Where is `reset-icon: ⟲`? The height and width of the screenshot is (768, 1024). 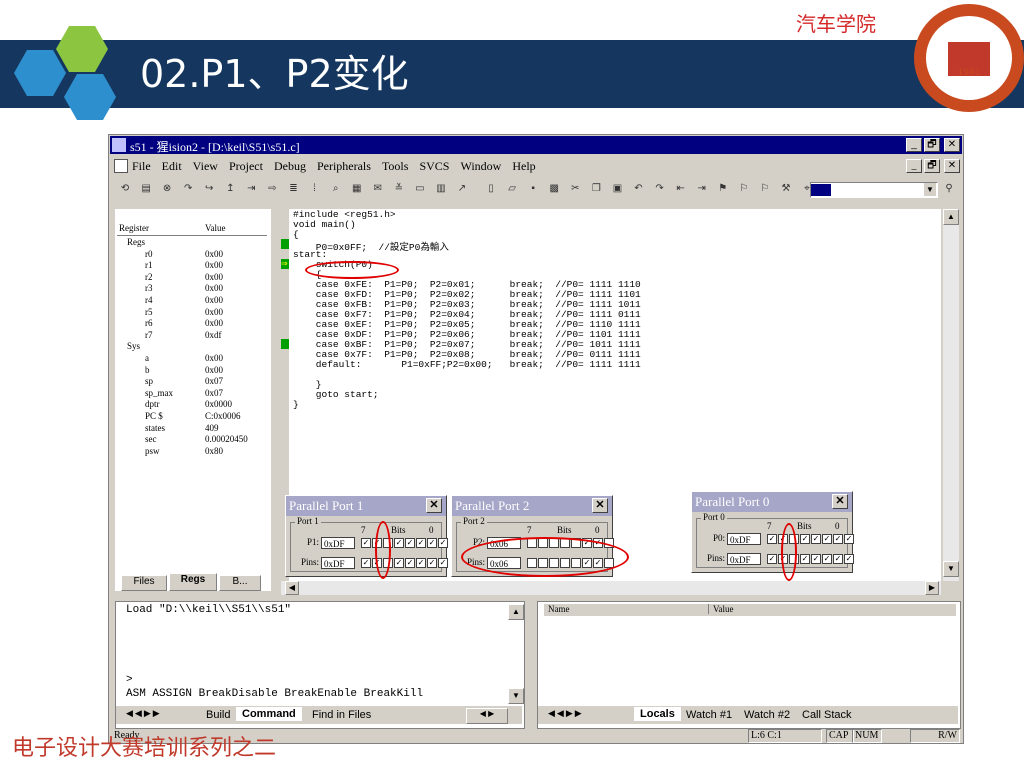
reset-icon: ⟲ is located at coordinates (125, 189).